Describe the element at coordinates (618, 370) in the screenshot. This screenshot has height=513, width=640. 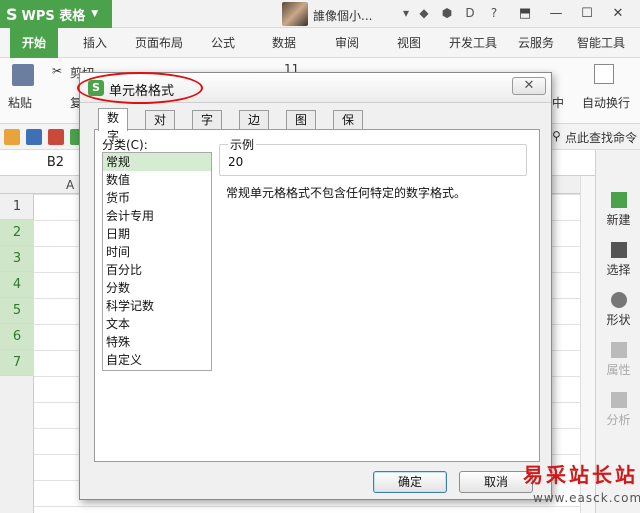
I see `side-item-label: 属性` at that location.